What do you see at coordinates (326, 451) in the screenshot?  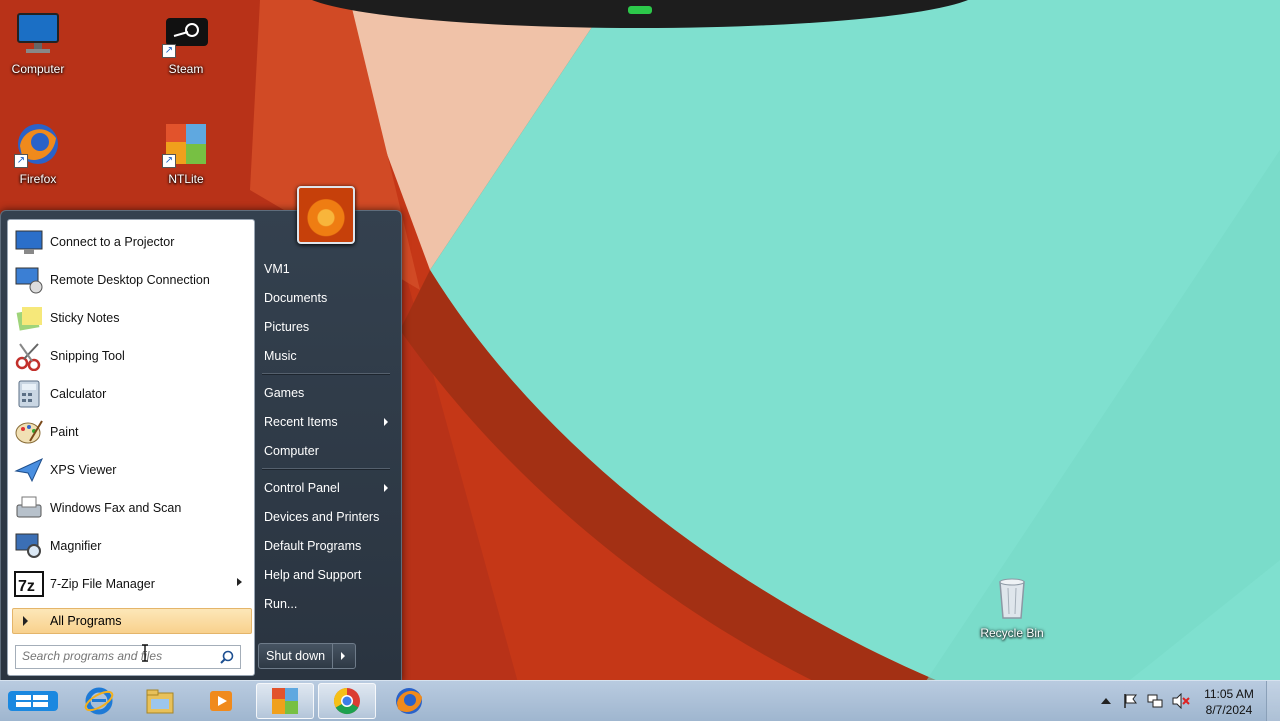 I see `start-link-computer: Computer` at bounding box center [326, 451].